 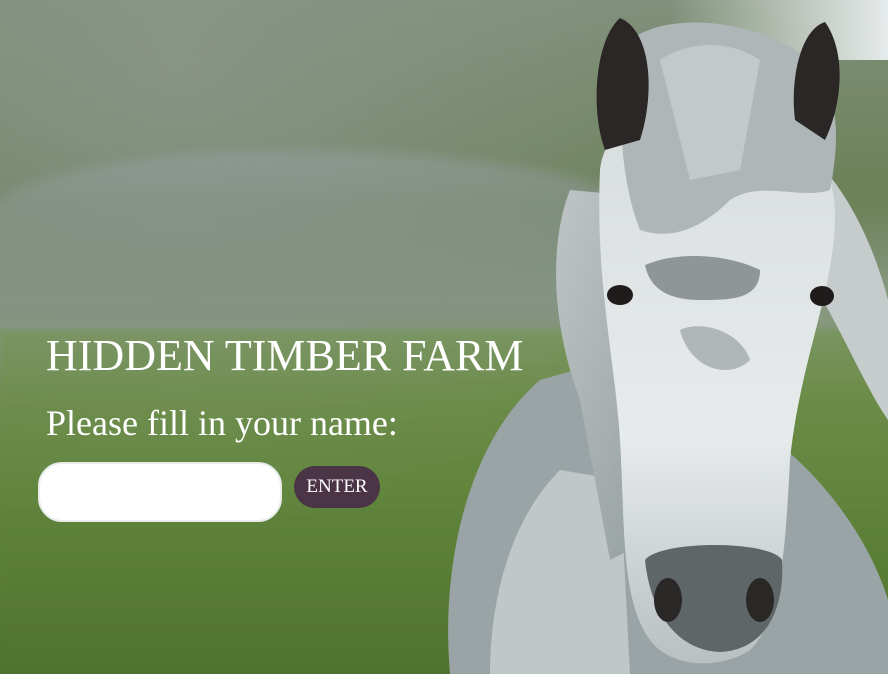 What do you see at coordinates (285, 355) in the screenshot?
I see `page-title: HIDDEN TIMBER FARM` at bounding box center [285, 355].